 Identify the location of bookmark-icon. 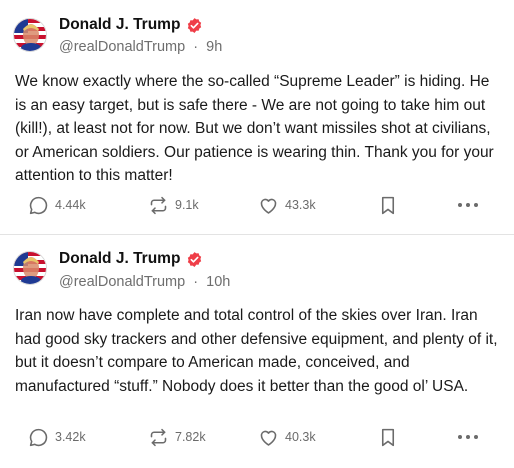
(388, 437).